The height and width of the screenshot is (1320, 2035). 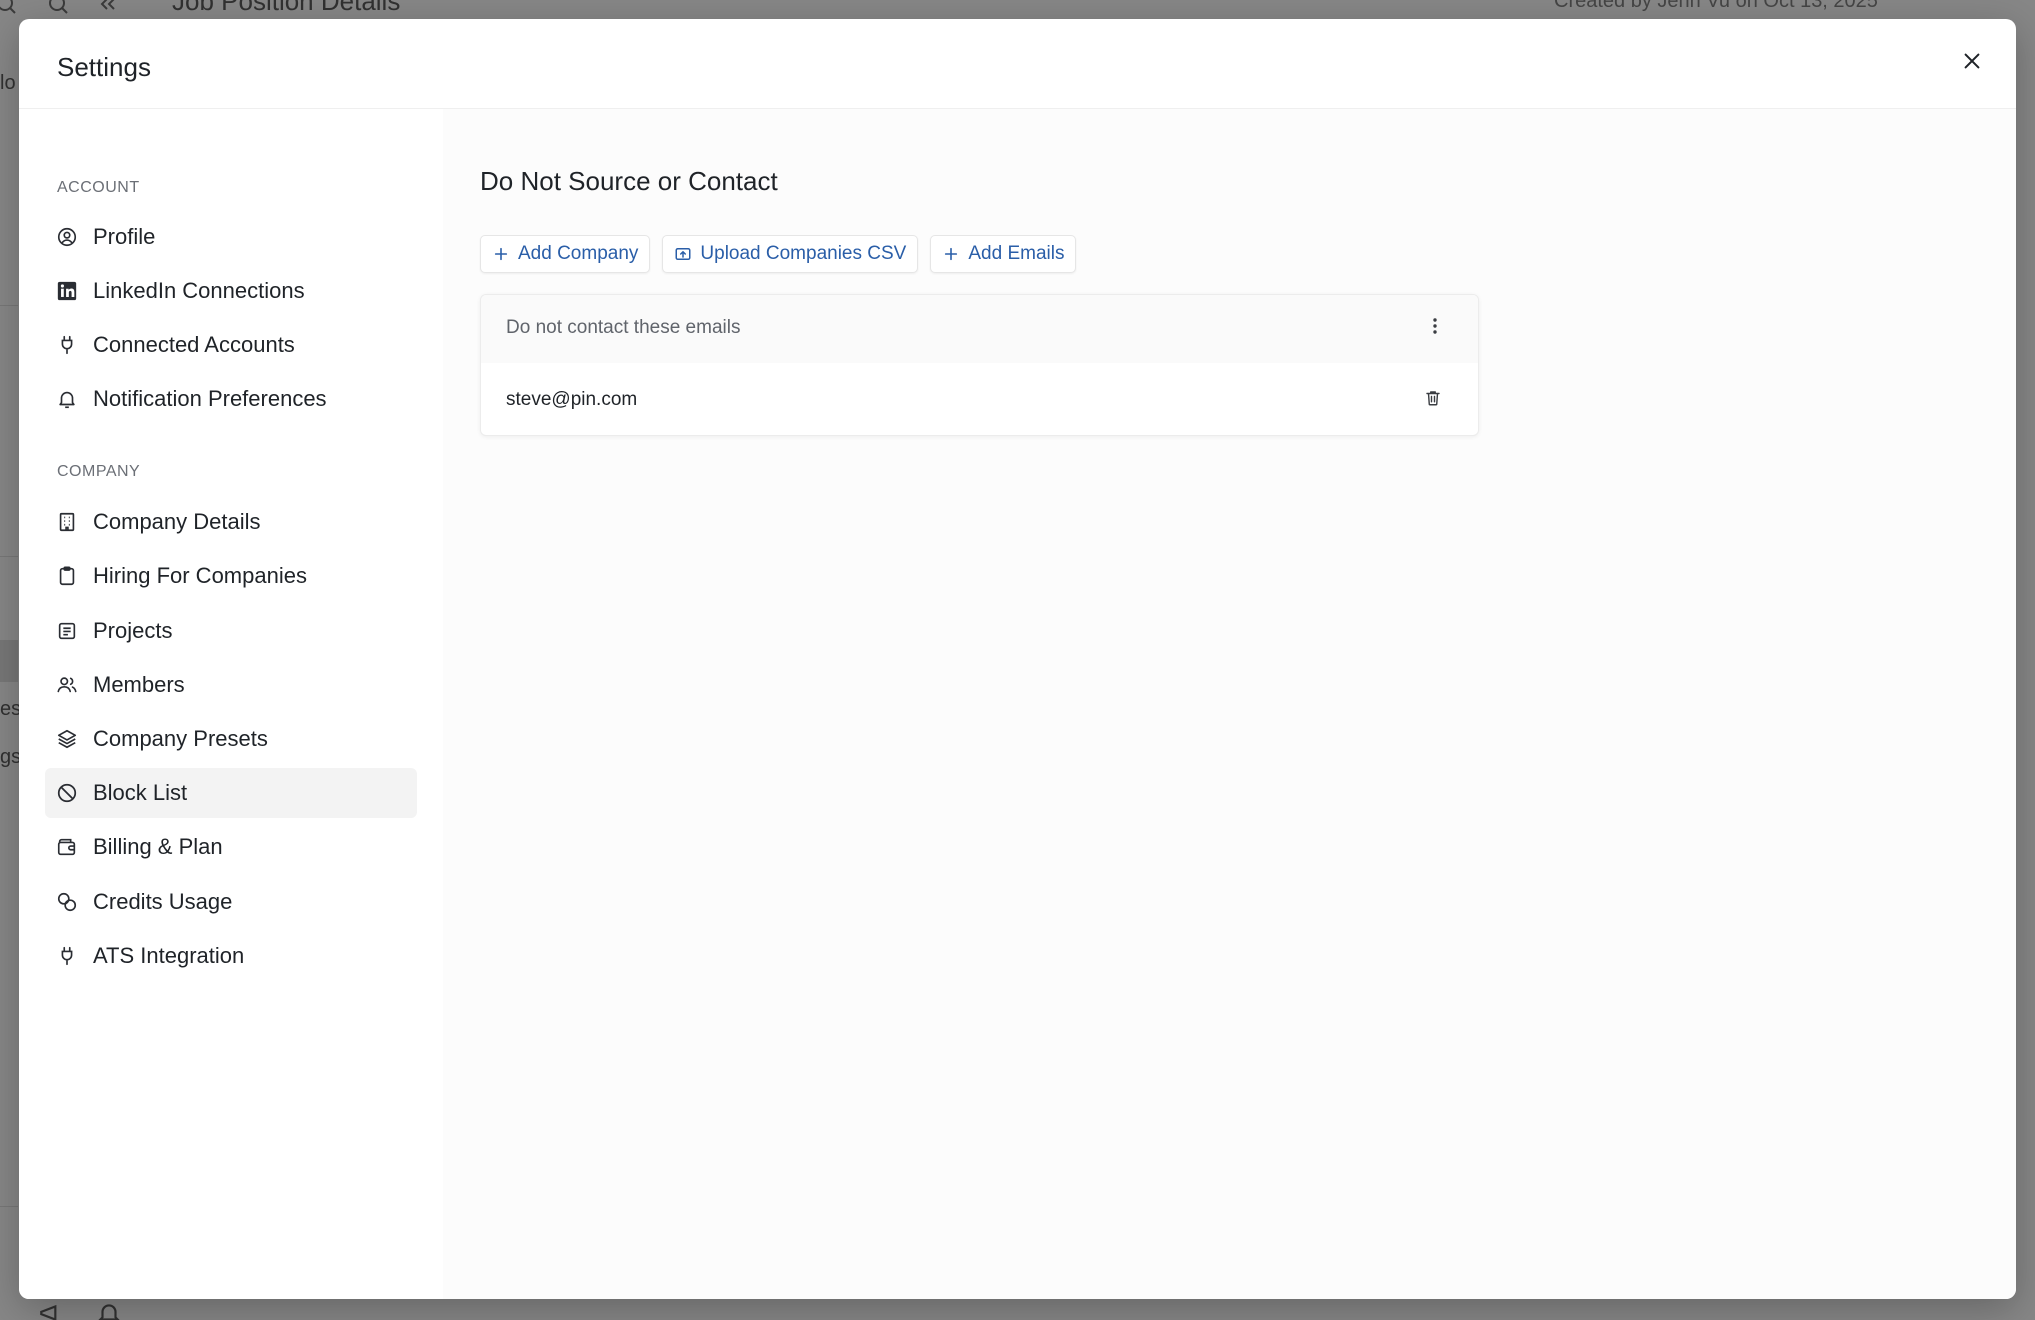 I want to click on card-header: Do not contact these emails, so click(x=979, y=329).